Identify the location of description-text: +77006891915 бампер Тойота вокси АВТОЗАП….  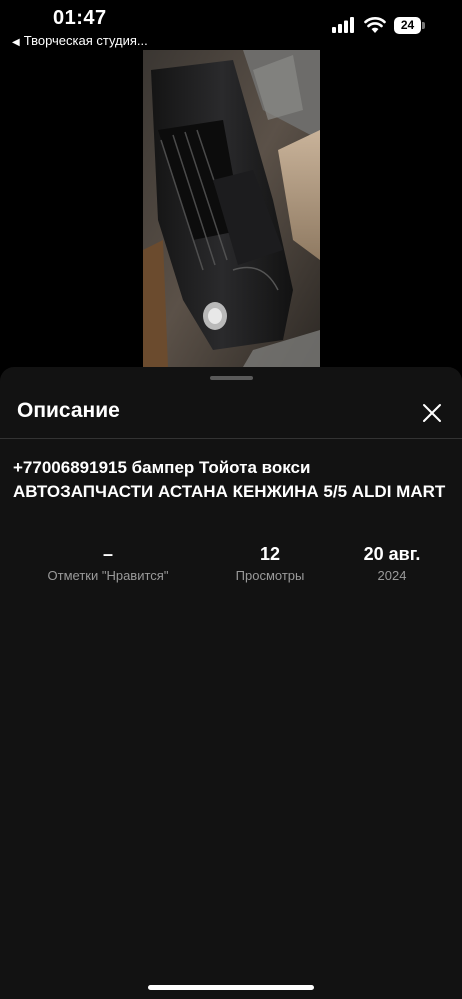
(229, 479).